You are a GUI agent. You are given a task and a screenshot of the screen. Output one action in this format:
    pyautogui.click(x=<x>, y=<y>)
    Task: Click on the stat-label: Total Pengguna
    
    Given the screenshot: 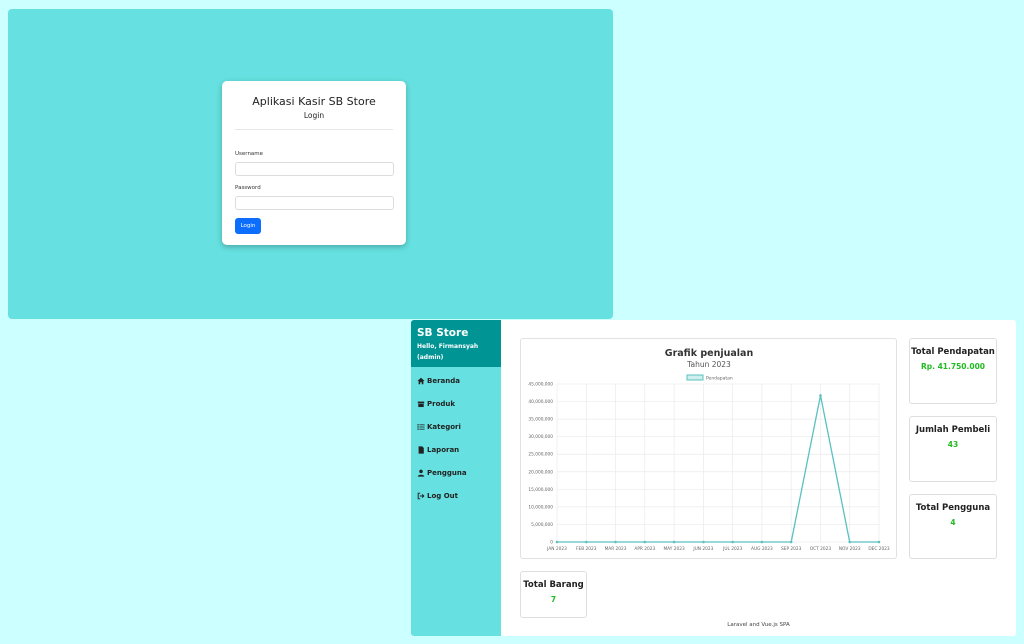 What is the action you would take?
    pyautogui.click(x=953, y=508)
    